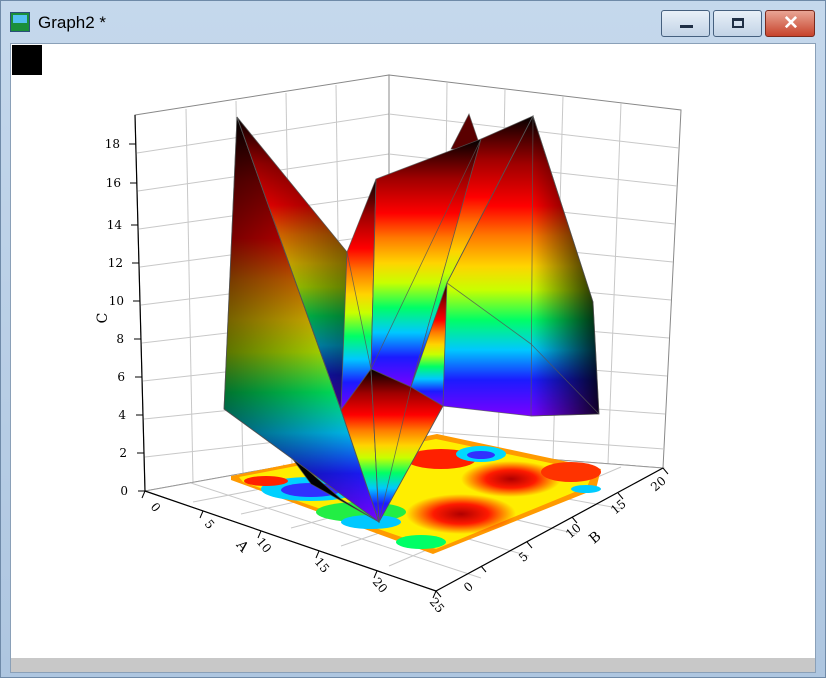 This screenshot has height=678, width=826. I want to click on maximize-button, so click(737, 23).